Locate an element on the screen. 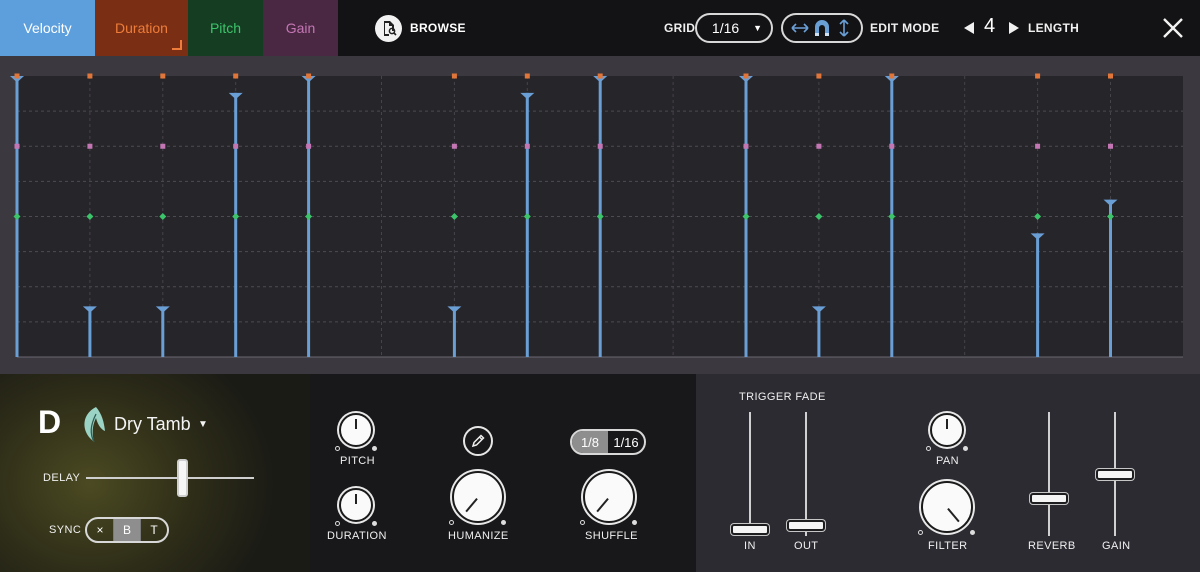 This screenshot has height=572, width=1200. sync-toggle-group: × B T is located at coordinates (127, 530).